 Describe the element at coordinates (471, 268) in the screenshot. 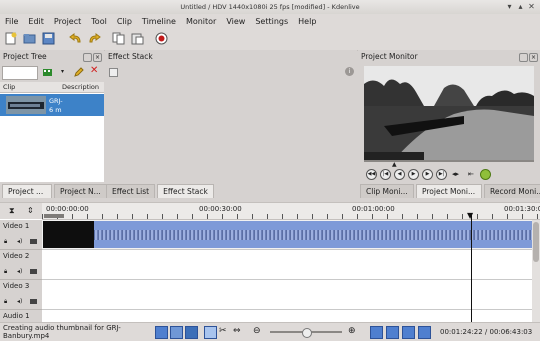

I see `playhead-line` at that location.